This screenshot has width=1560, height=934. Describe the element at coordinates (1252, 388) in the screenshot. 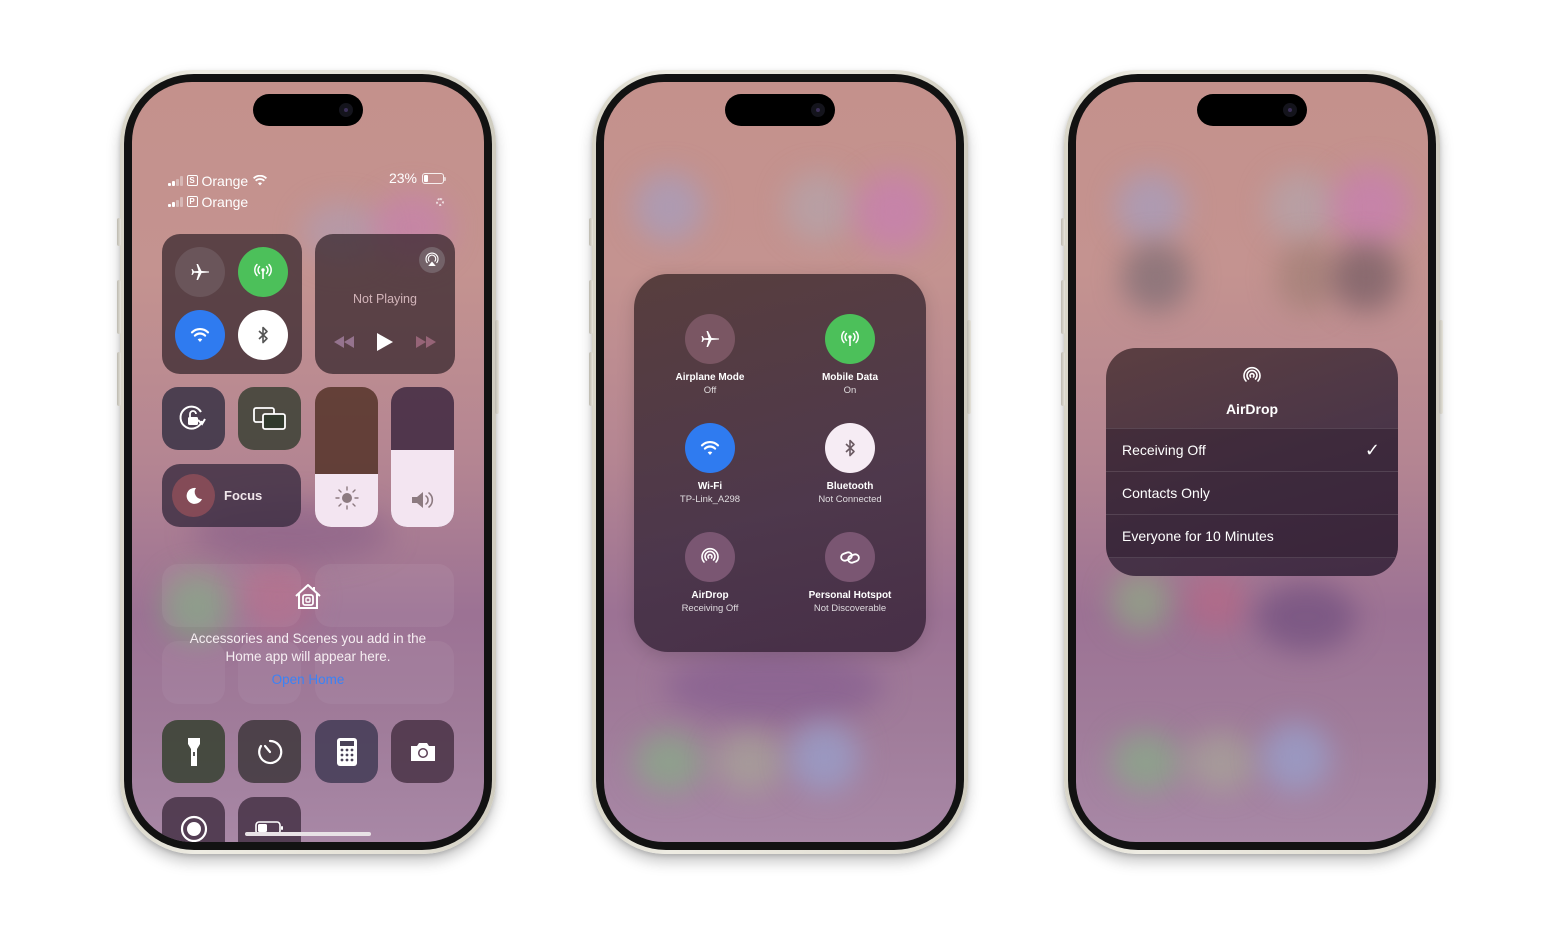

I see `airdrop-menu-header: AirDrop` at that location.